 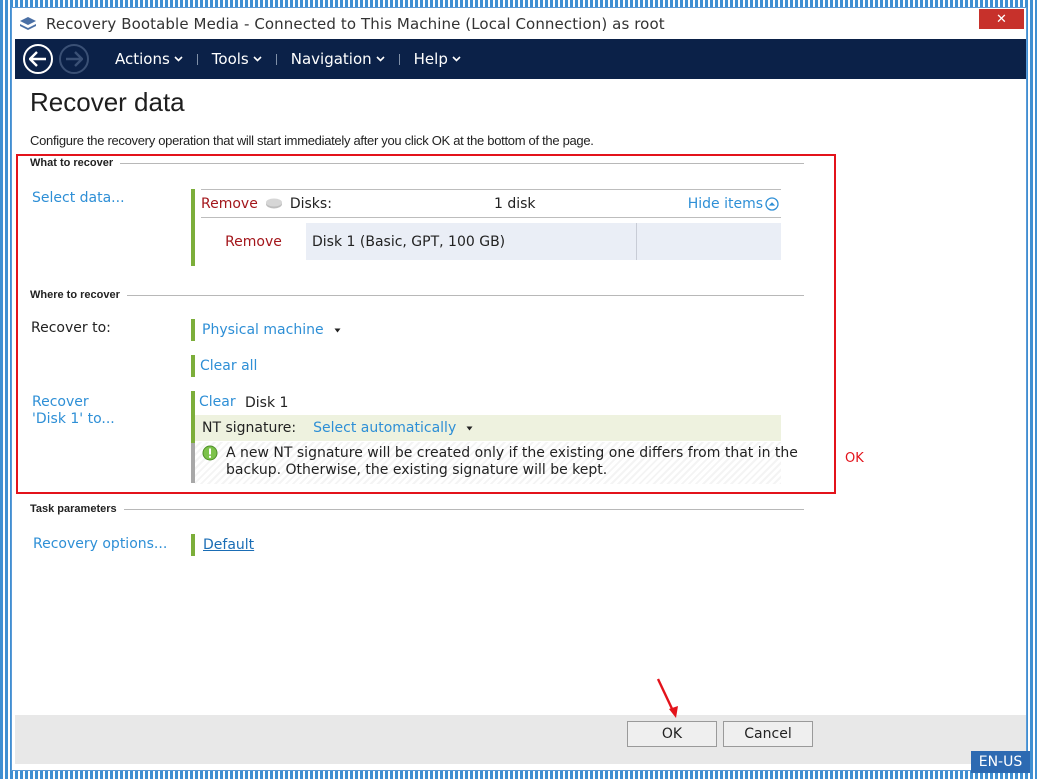 I want to click on app-logo-icon, so click(x=28, y=24).